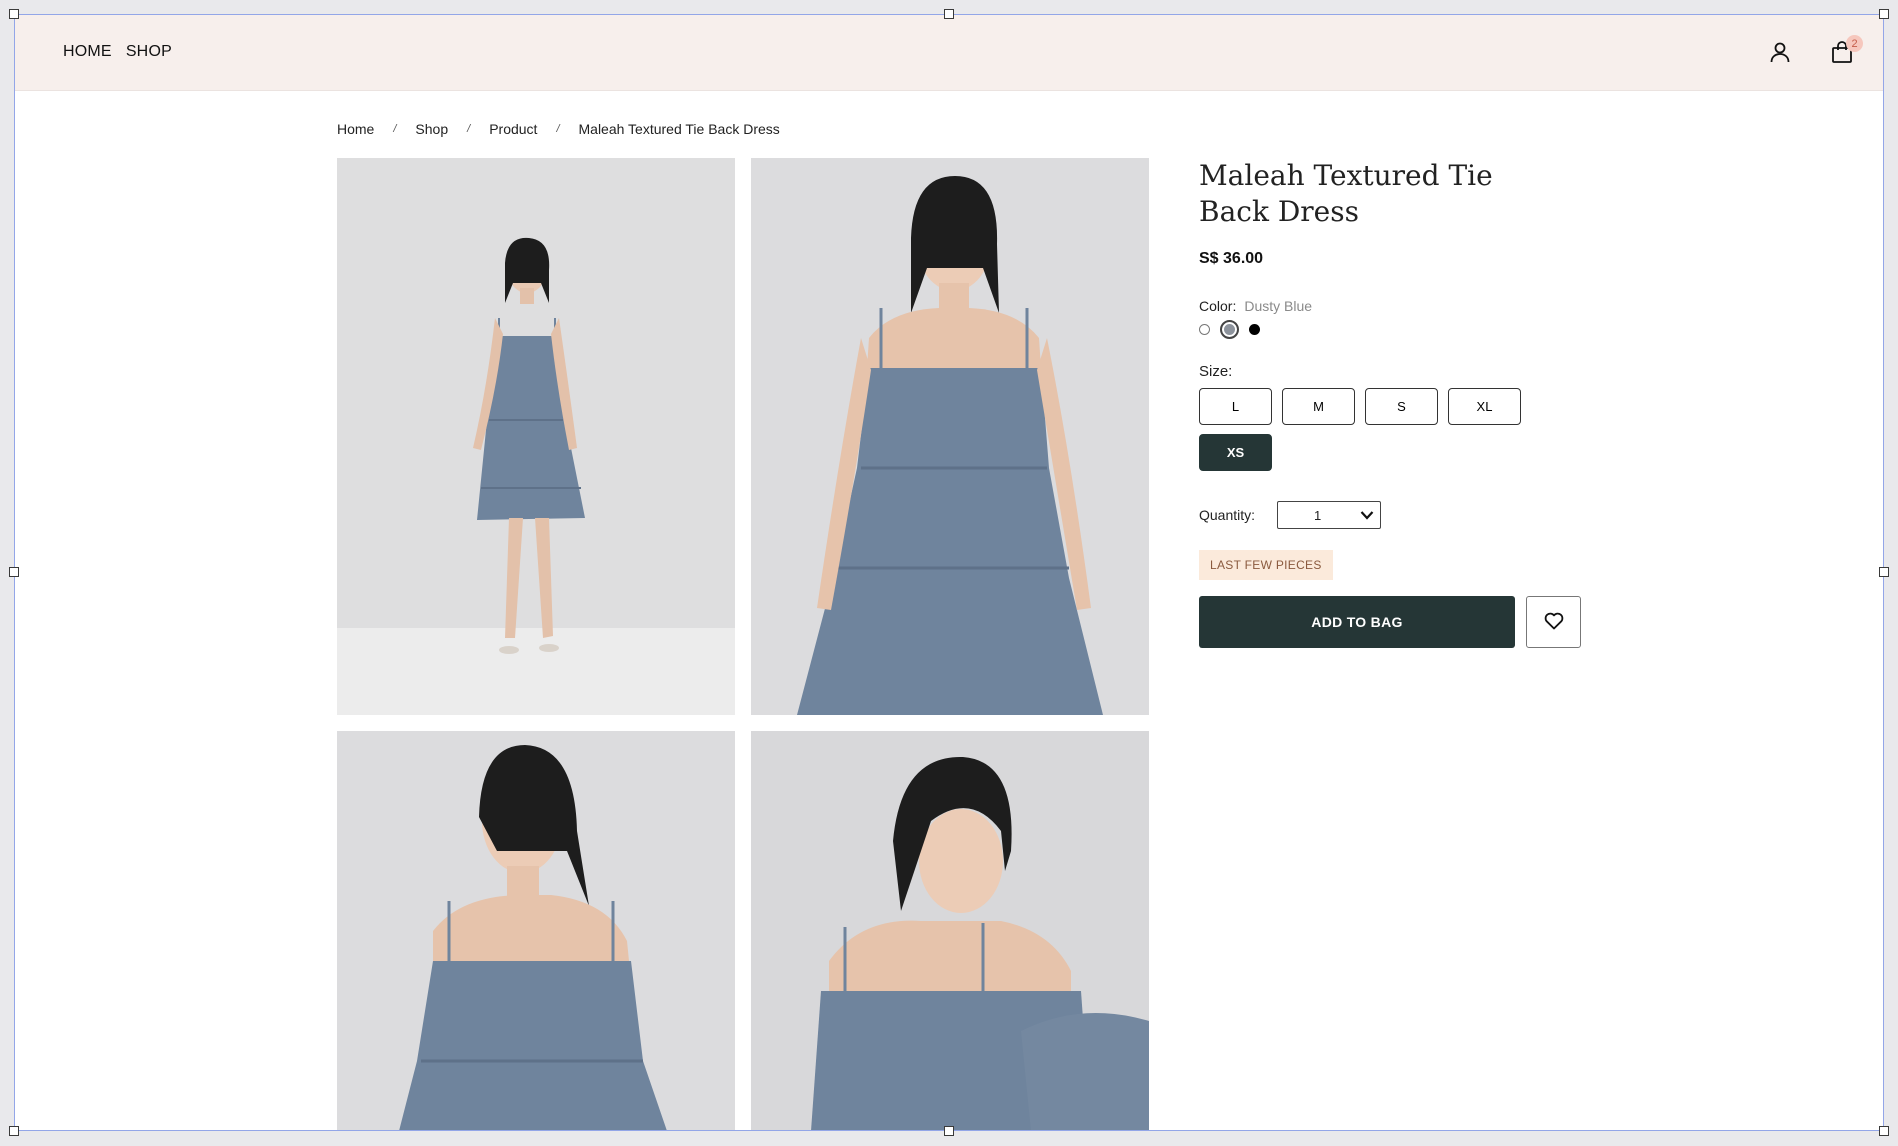 The image size is (1898, 1146). What do you see at coordinates (1484, 406) in the screenshot?
I see `size-option-xl: XL` at bounding box center [1484, 406].